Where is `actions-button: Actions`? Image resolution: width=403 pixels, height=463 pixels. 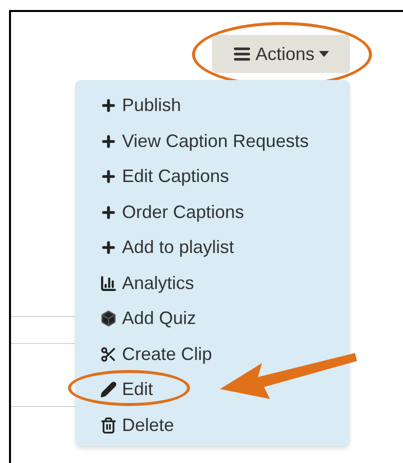 actions-button: Actions is located at coordinates (281, 54).